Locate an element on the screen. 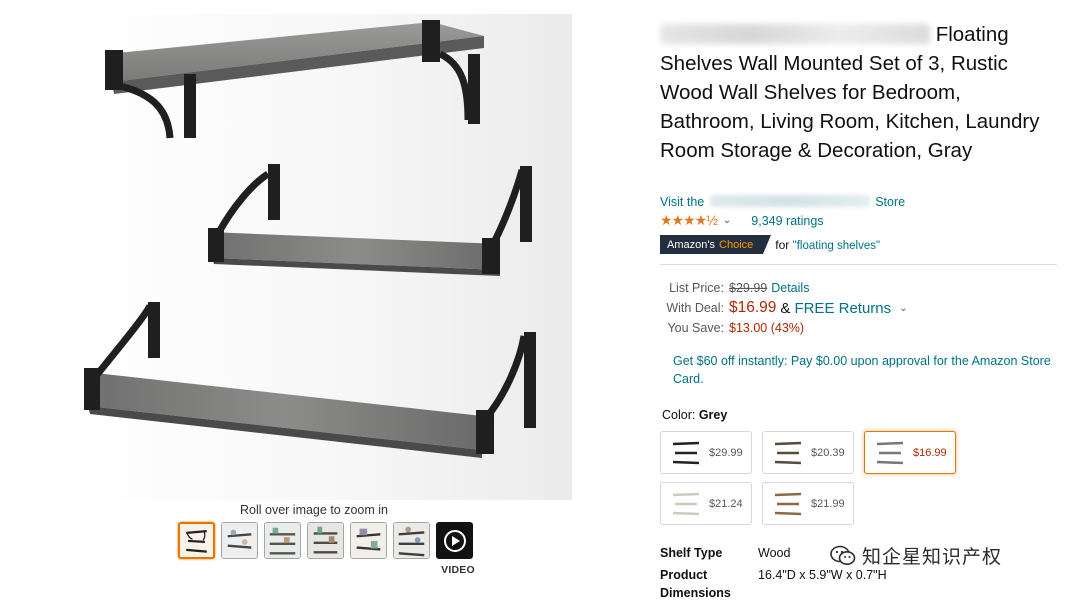 This screenshot has height=606, width=1080. swatch-price: $16.99 is located at coordinates (930, 452).